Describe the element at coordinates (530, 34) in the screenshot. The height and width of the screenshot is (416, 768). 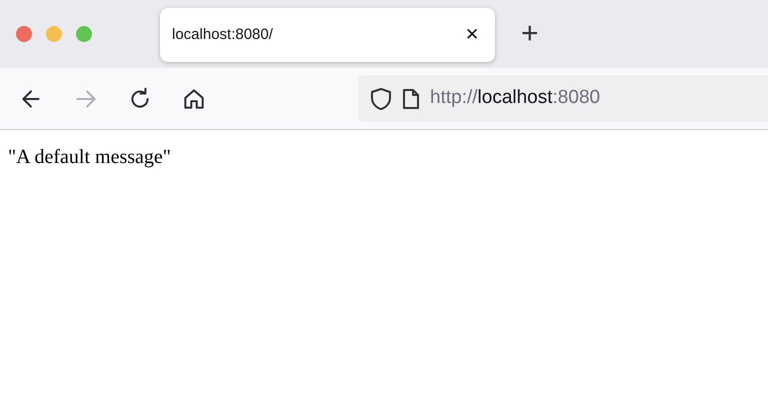
I see `new-tab-button: +` at that location.